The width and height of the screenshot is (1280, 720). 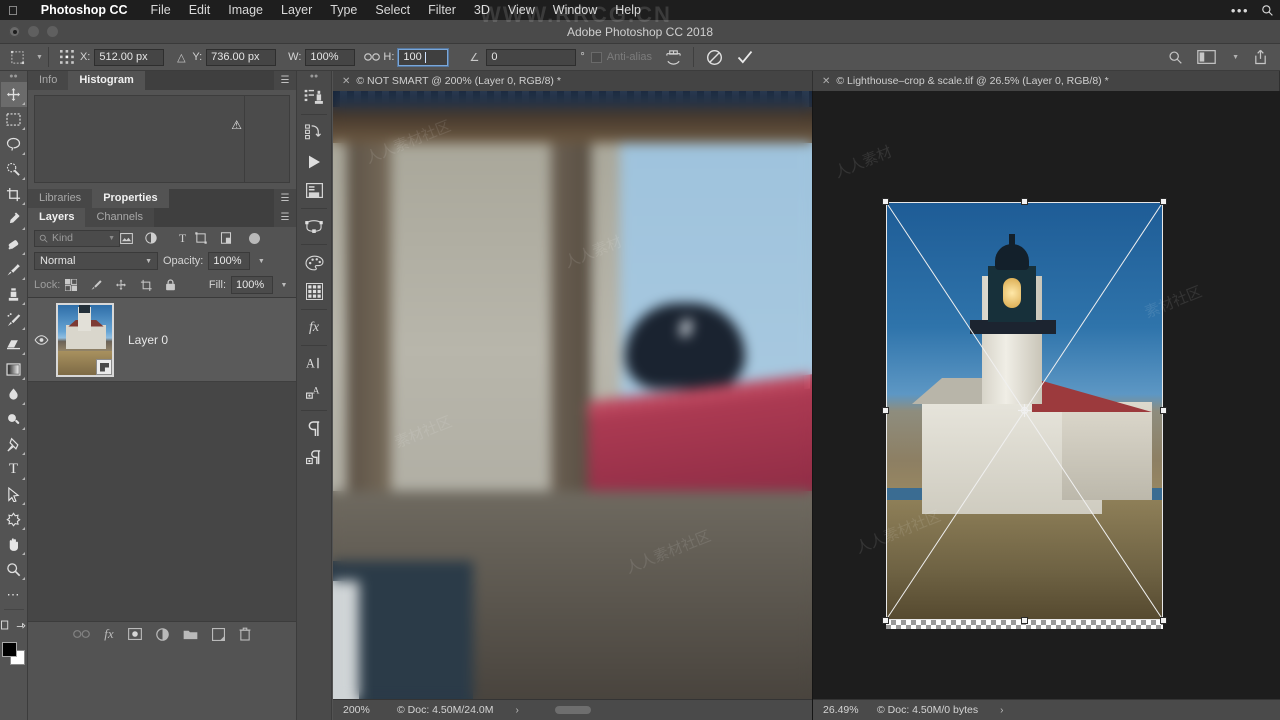 I want to click on fill-input: 100%, so click(x=252, y=285).